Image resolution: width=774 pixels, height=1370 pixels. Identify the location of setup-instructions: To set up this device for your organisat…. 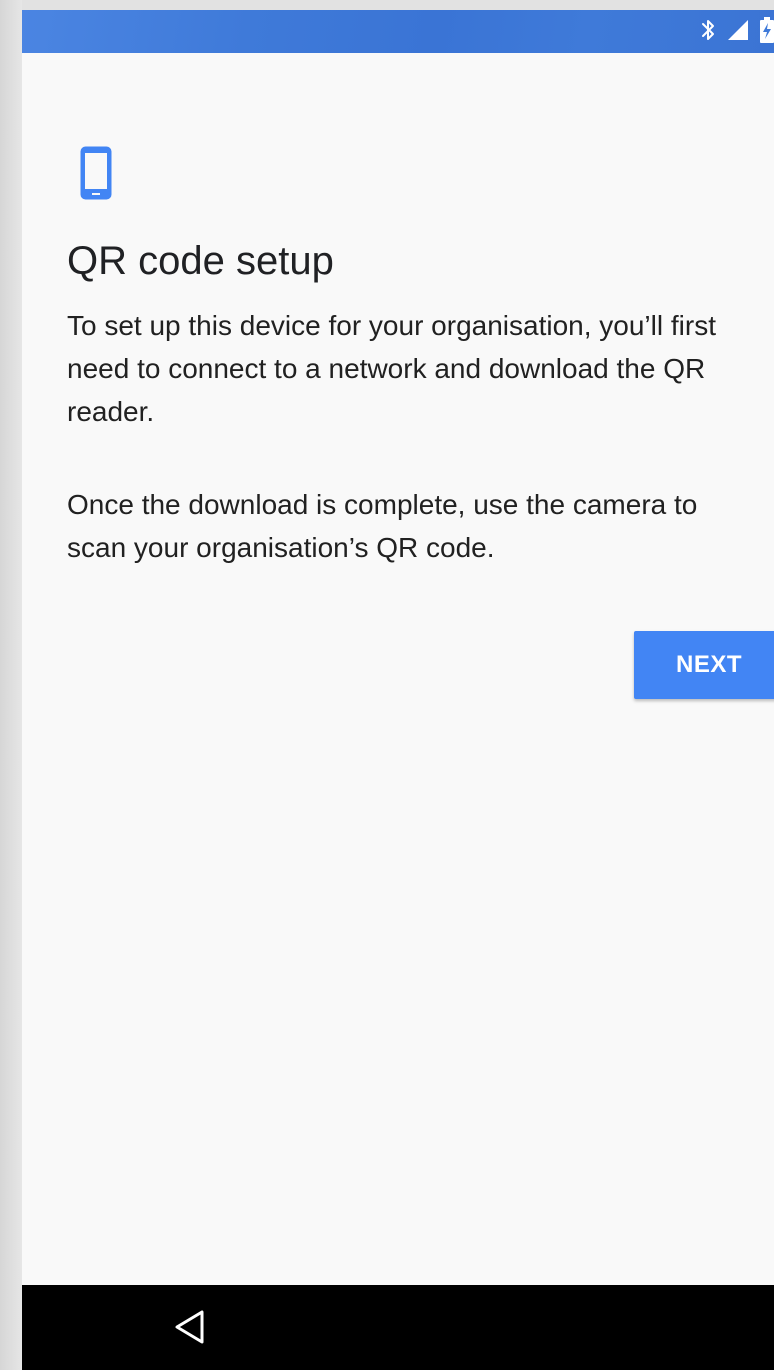
(391, 368).